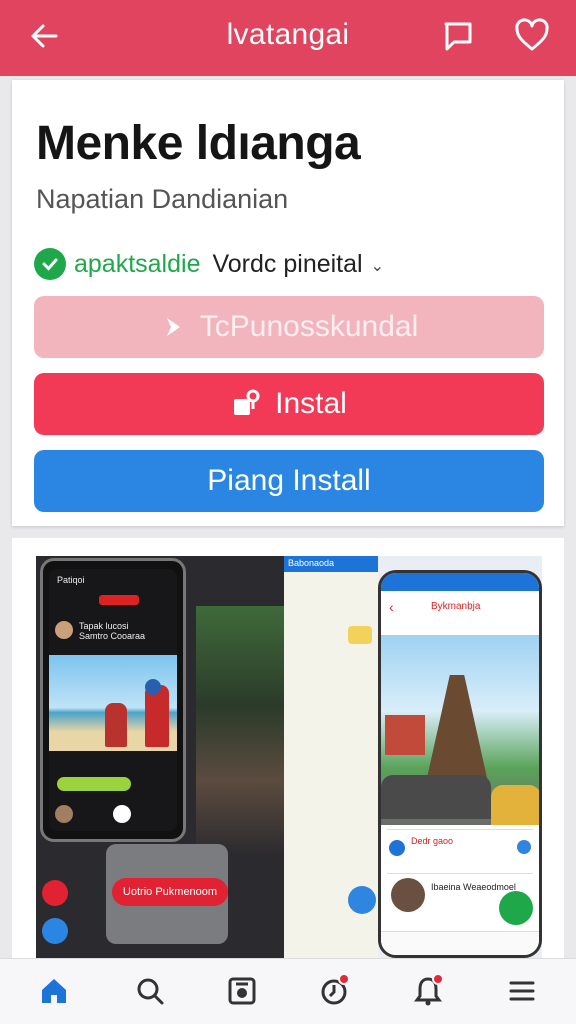  Describe the element at coordinates (209, 264) in the screenshot. I see `verification-row: apaktsaldie Vordc pineital ⌄` at that location.